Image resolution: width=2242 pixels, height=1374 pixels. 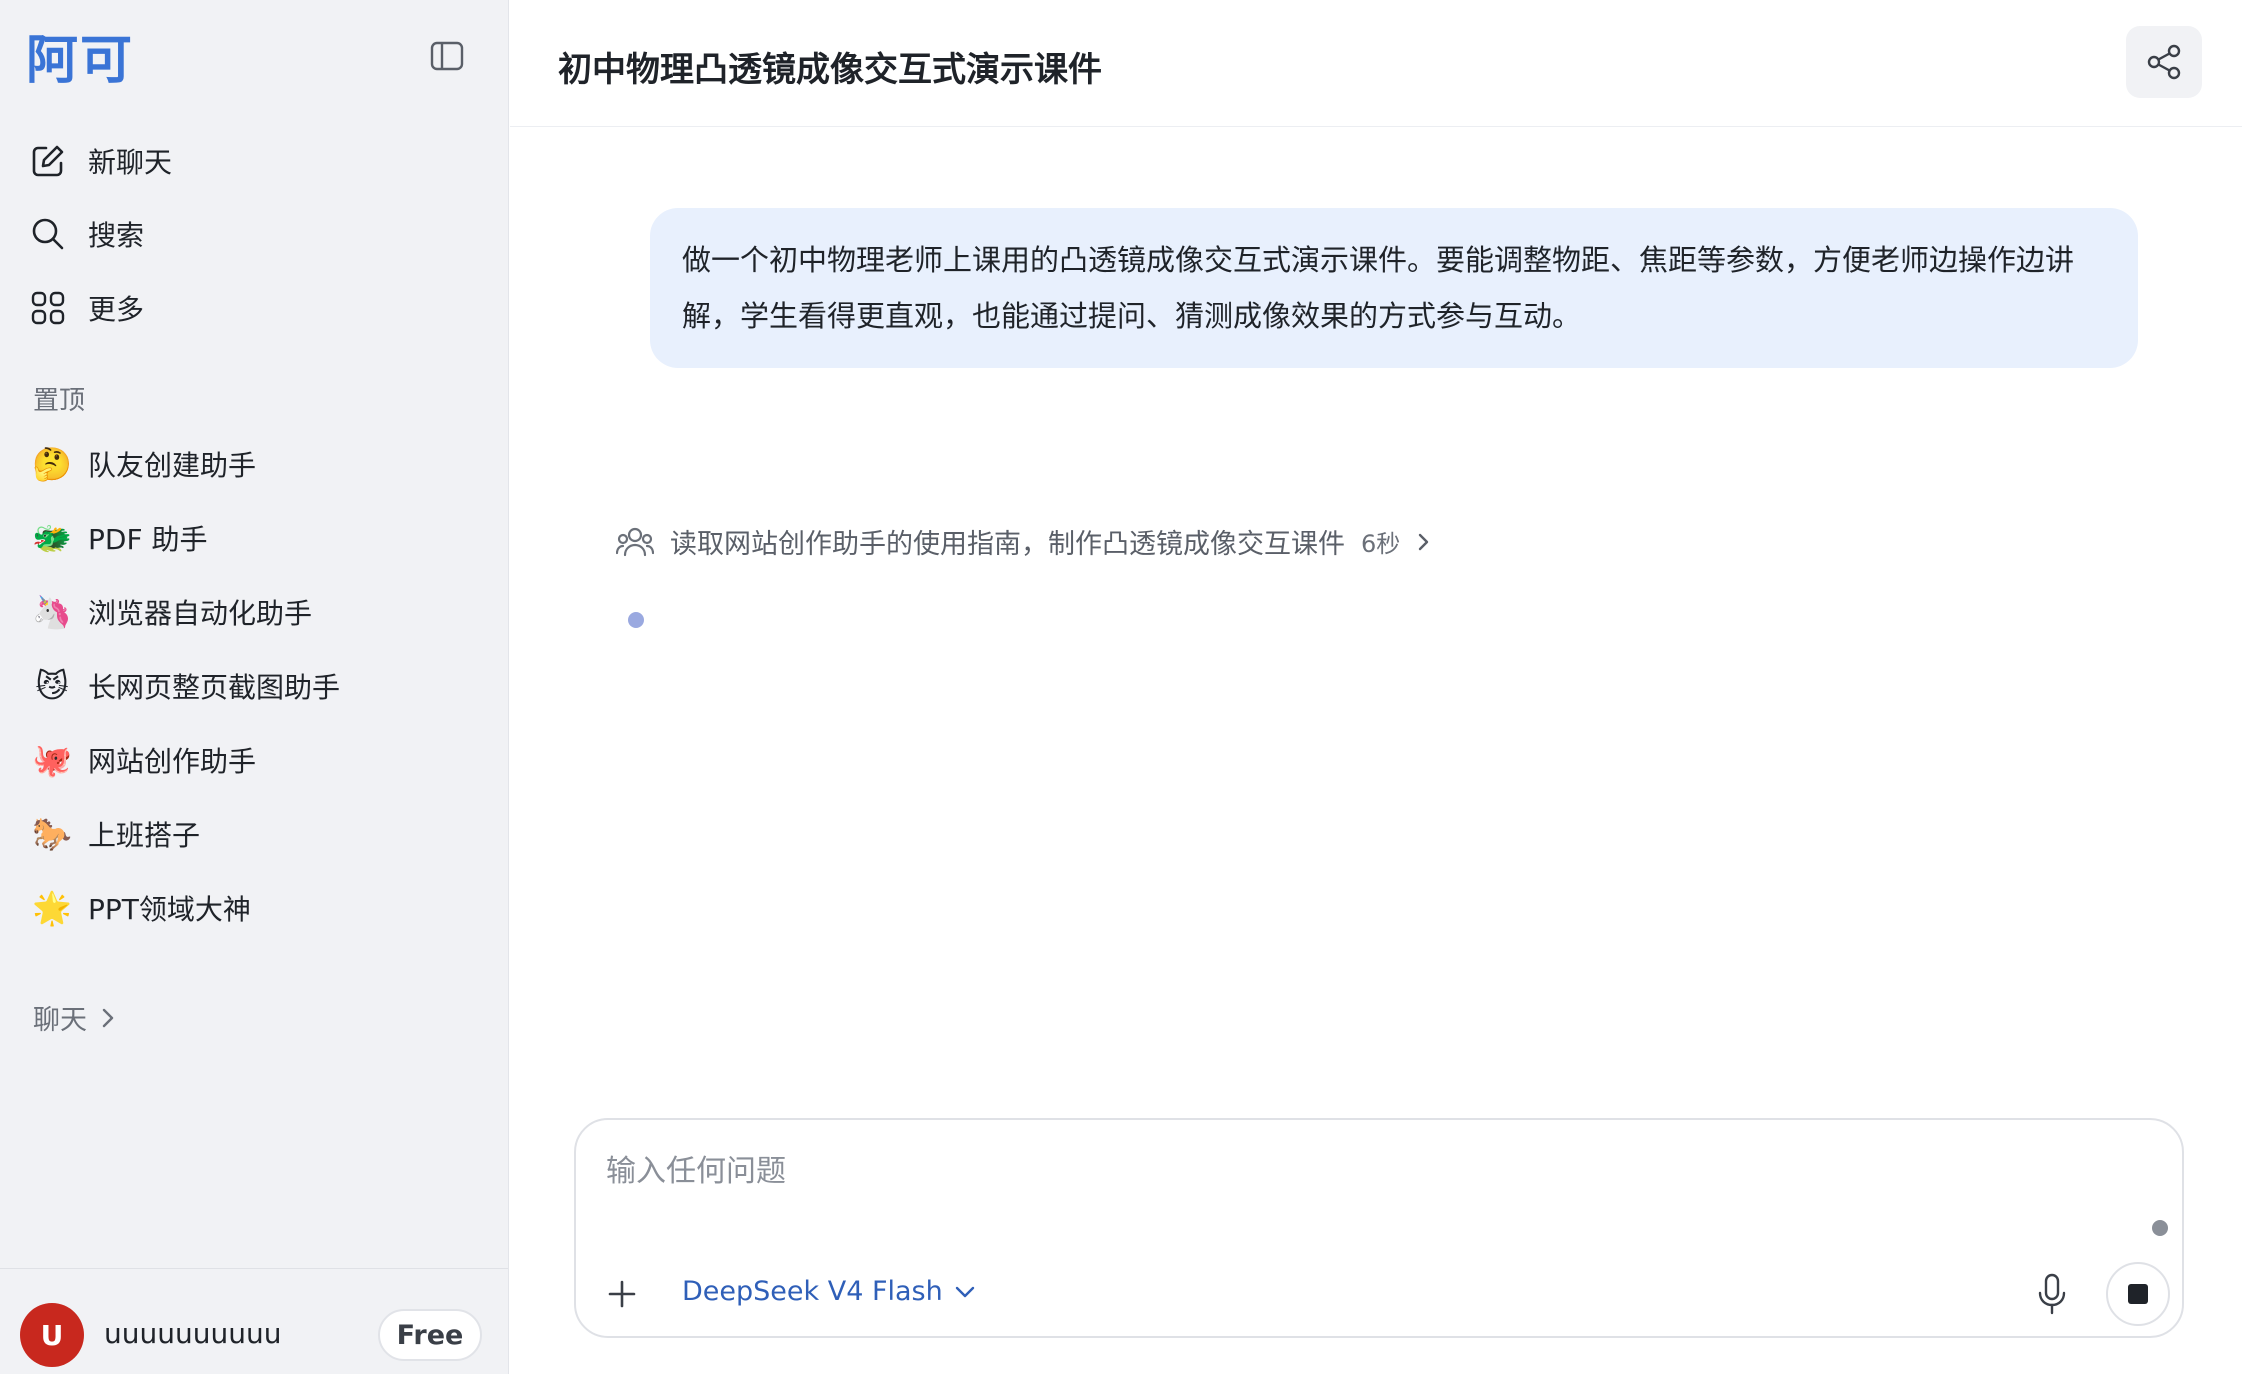 I want to click on microphone-icon, so click(x=2052, y=1294).